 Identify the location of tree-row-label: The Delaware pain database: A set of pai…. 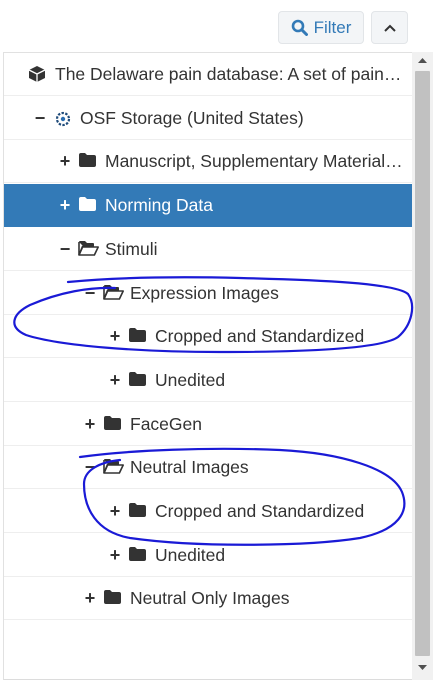
(230, 74).